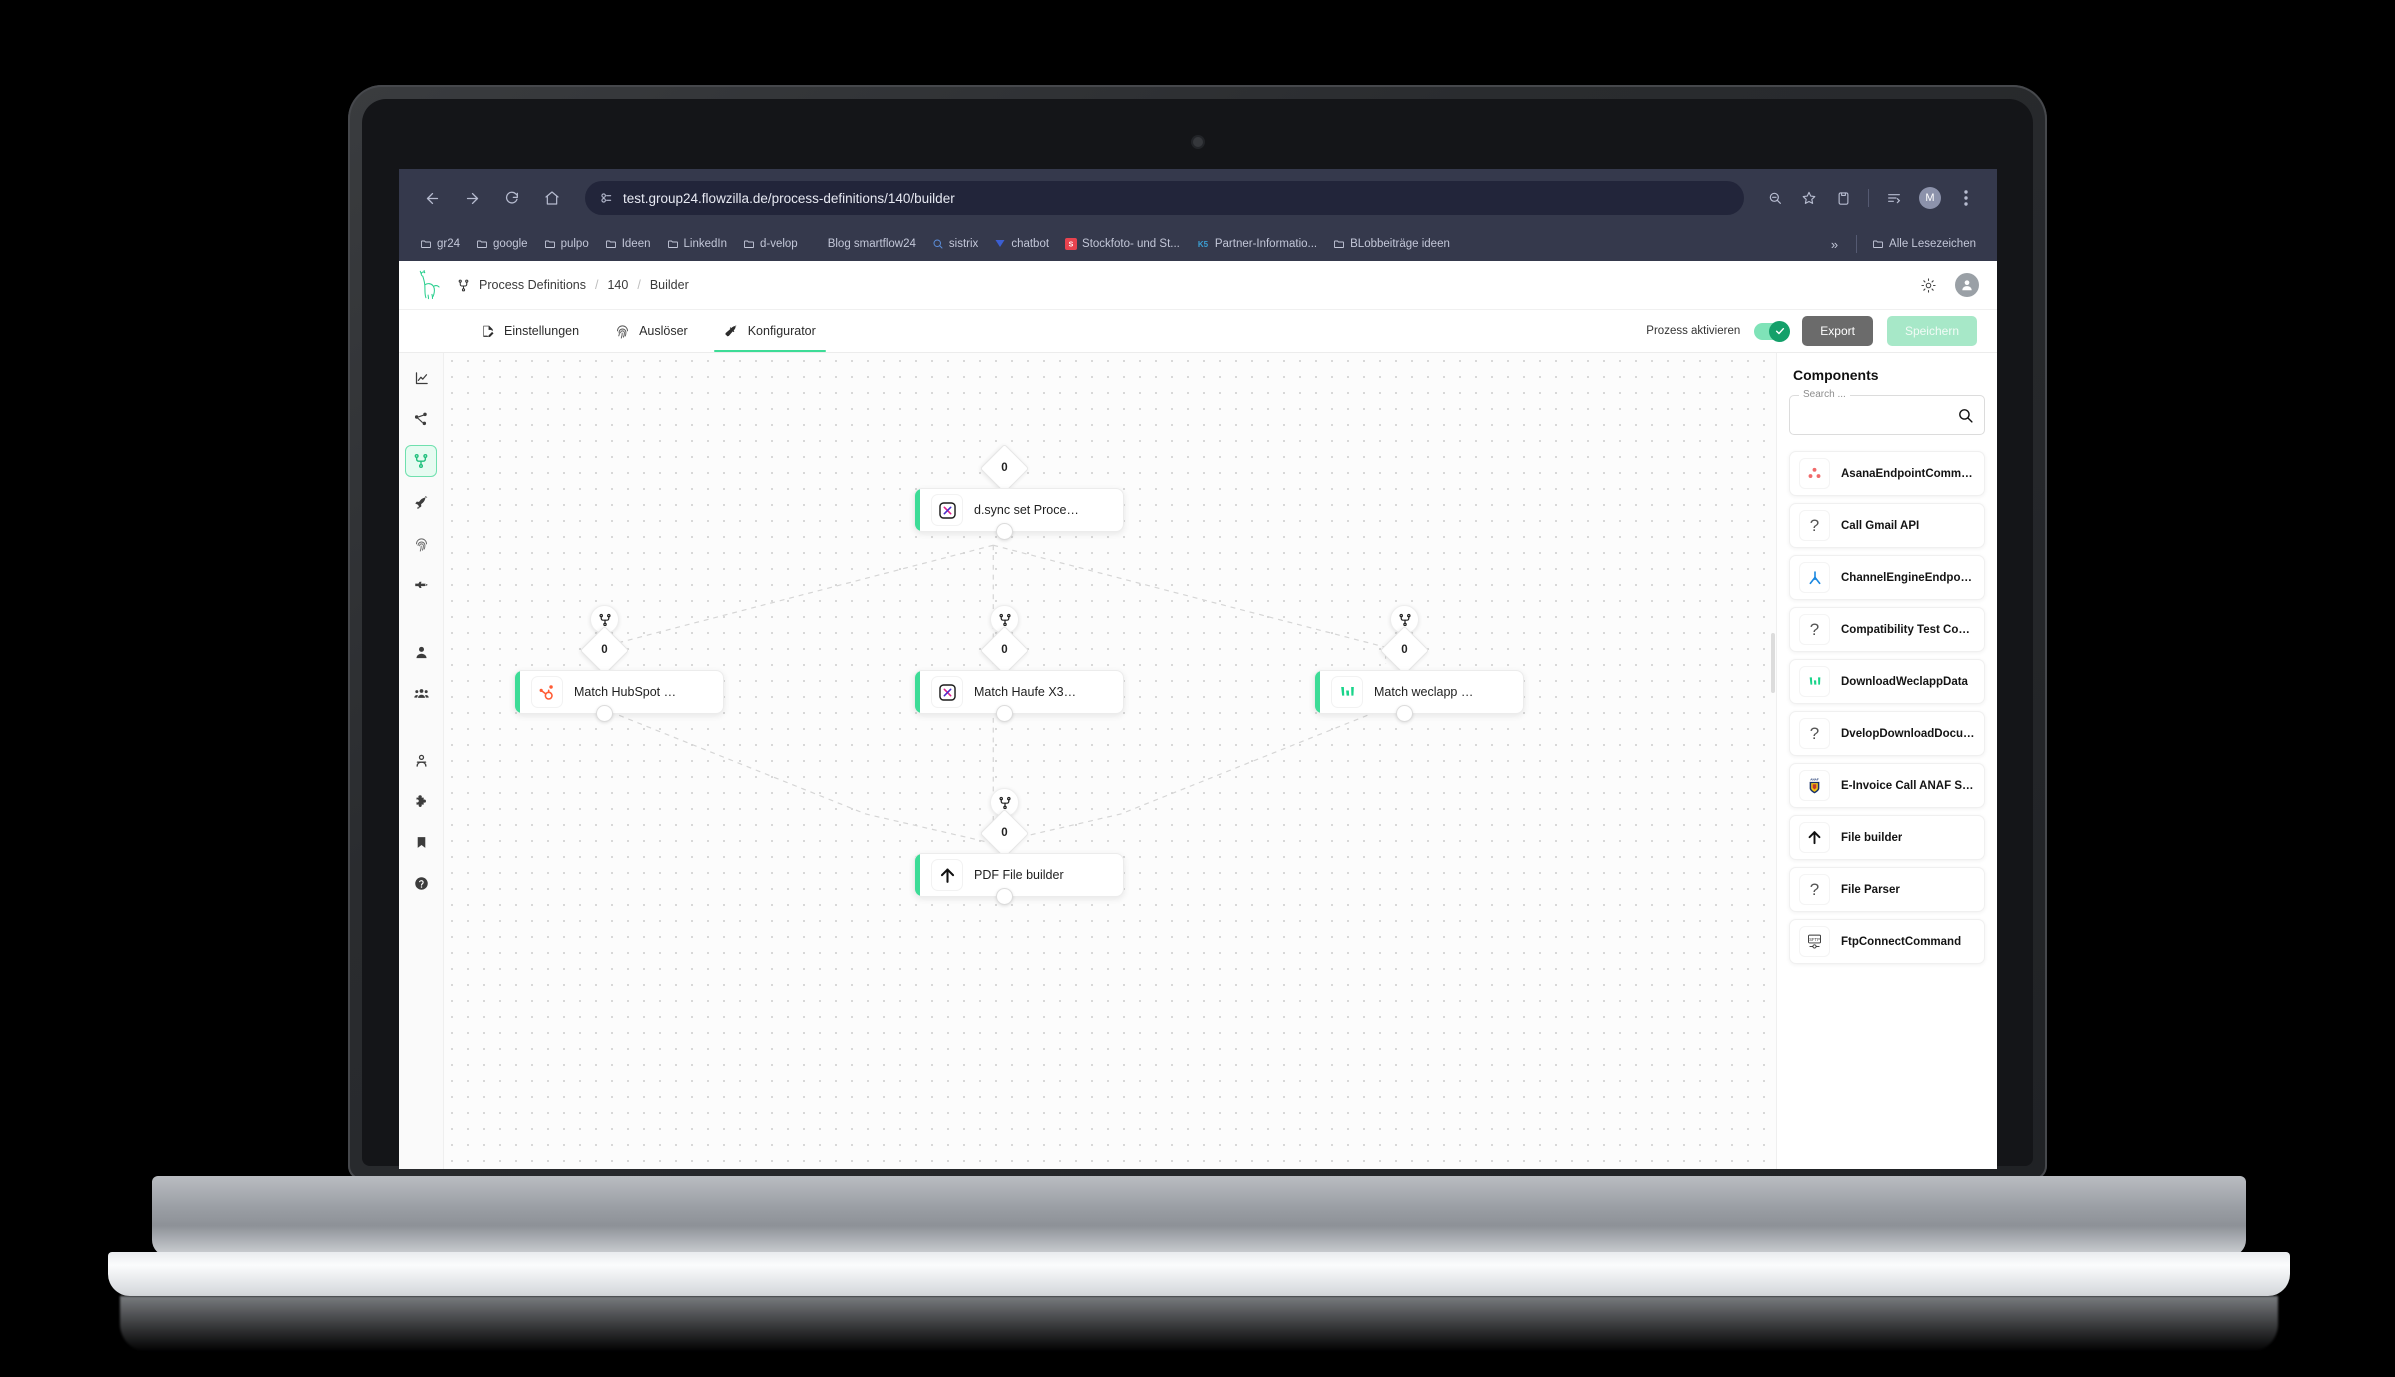  I want to click on sidebar-item-identity, so click(421, 760).